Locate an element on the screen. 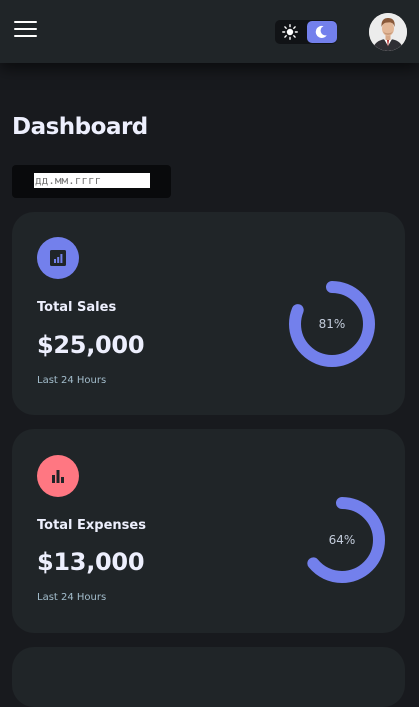 The width and height of the screenshot is (419, 707). expenses-icon-badge is located at coordinates (58, 476).